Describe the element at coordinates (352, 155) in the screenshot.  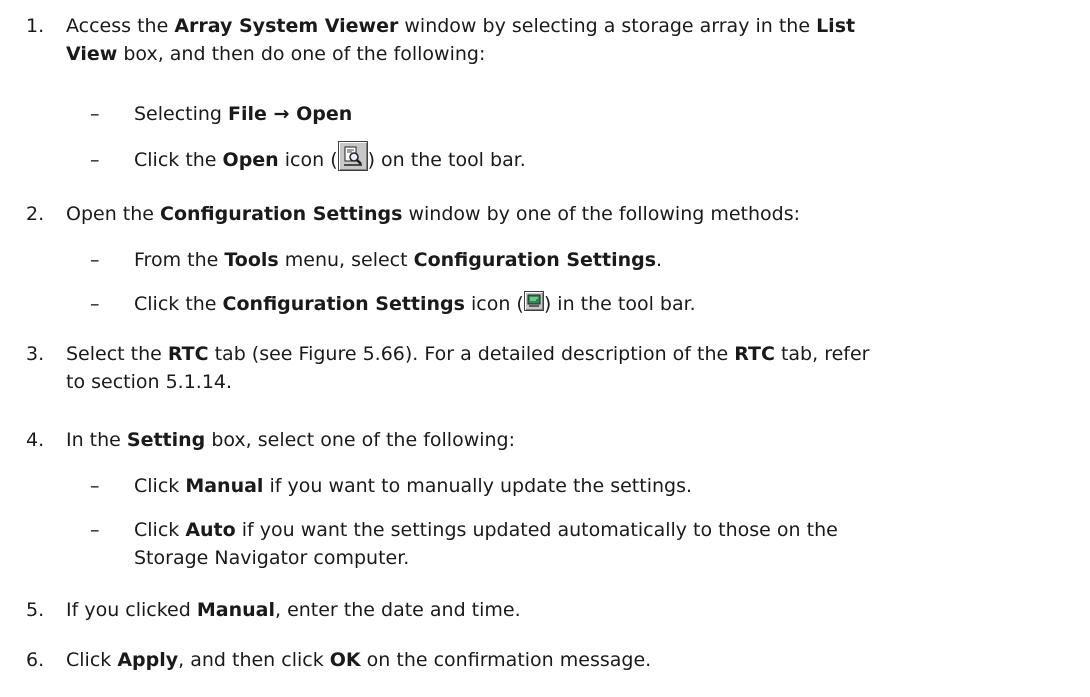
I see `search-document-icon` at that location.